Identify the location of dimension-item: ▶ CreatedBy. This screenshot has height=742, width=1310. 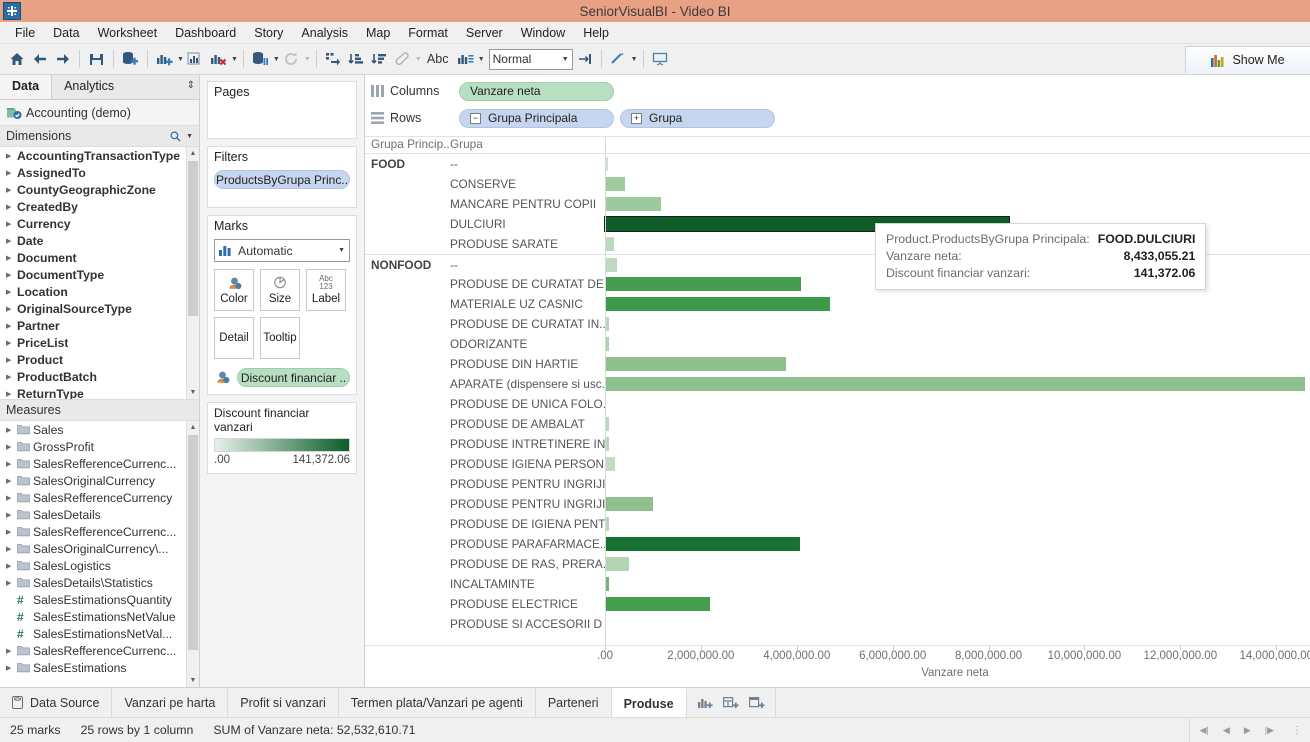
(99, 206).